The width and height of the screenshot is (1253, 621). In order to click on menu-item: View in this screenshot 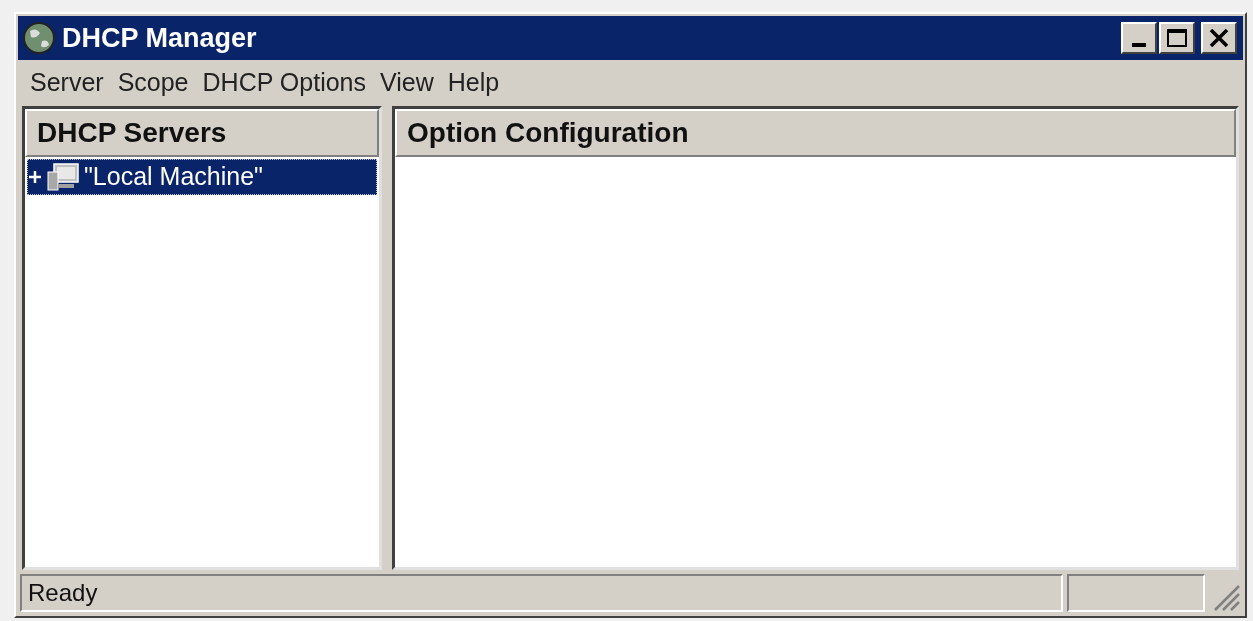, I will do `click(407, 83)`.